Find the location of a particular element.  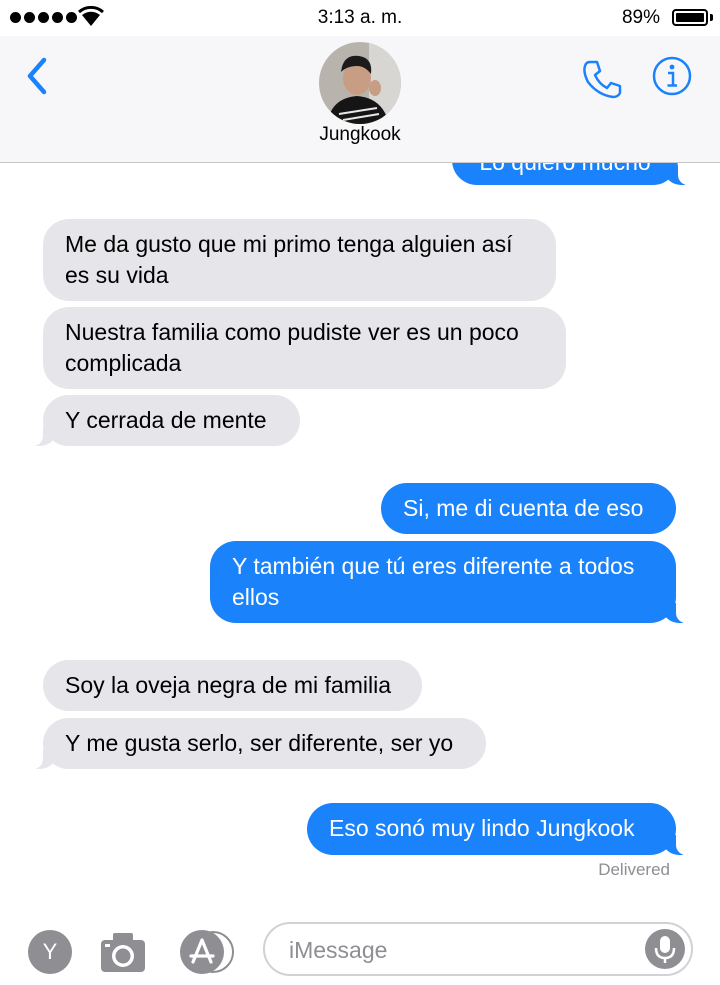

chevron-left-icon is located at coordinates (37, 76).